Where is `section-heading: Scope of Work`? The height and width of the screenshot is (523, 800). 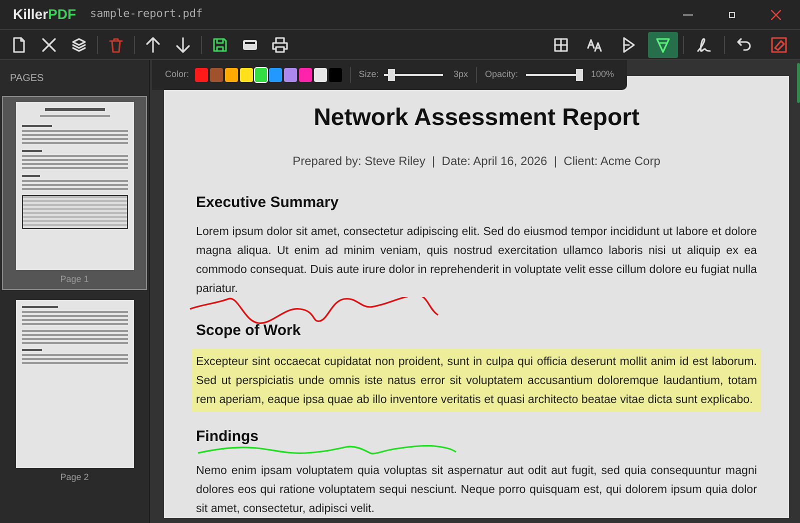 section-heading: Scope of Work is located at coordinates (249, 330).